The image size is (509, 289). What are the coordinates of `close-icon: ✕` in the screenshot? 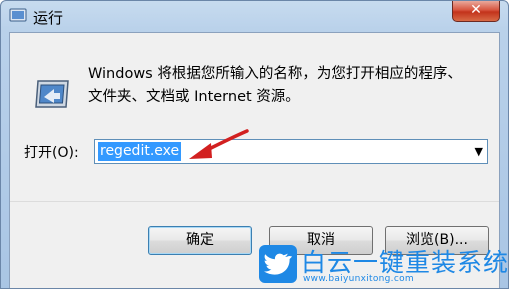 It's located at (476, 10).